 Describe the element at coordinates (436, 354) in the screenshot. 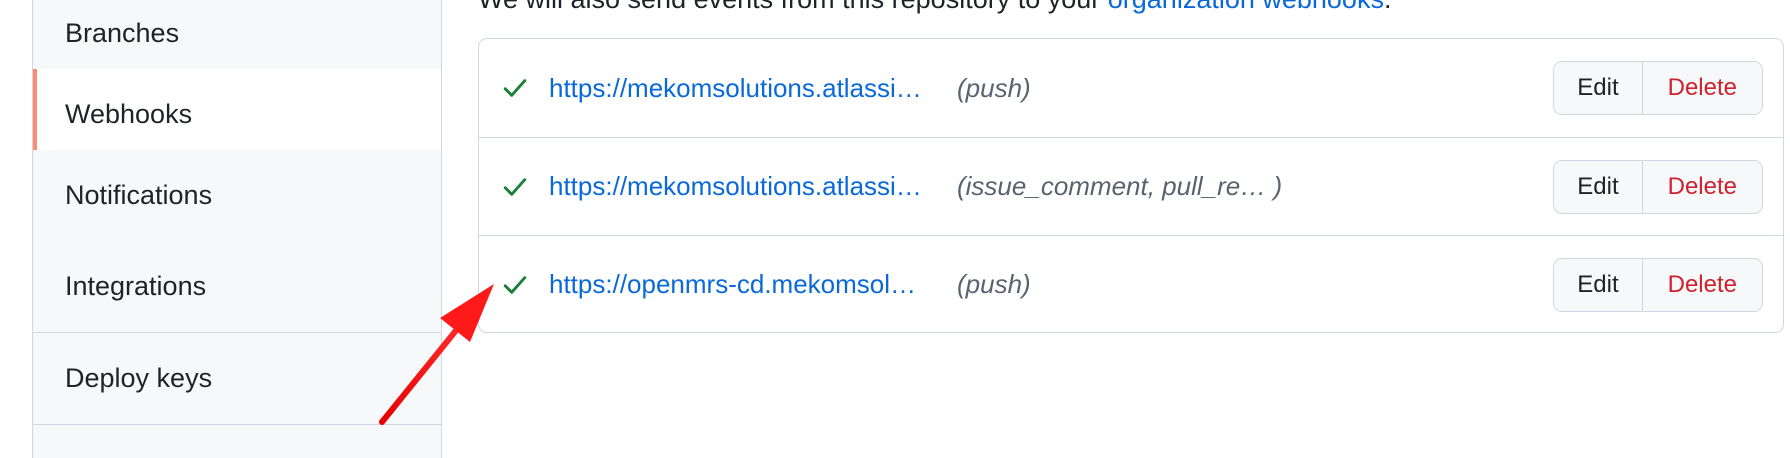

I see `annotation-arrow-icon` at that location.